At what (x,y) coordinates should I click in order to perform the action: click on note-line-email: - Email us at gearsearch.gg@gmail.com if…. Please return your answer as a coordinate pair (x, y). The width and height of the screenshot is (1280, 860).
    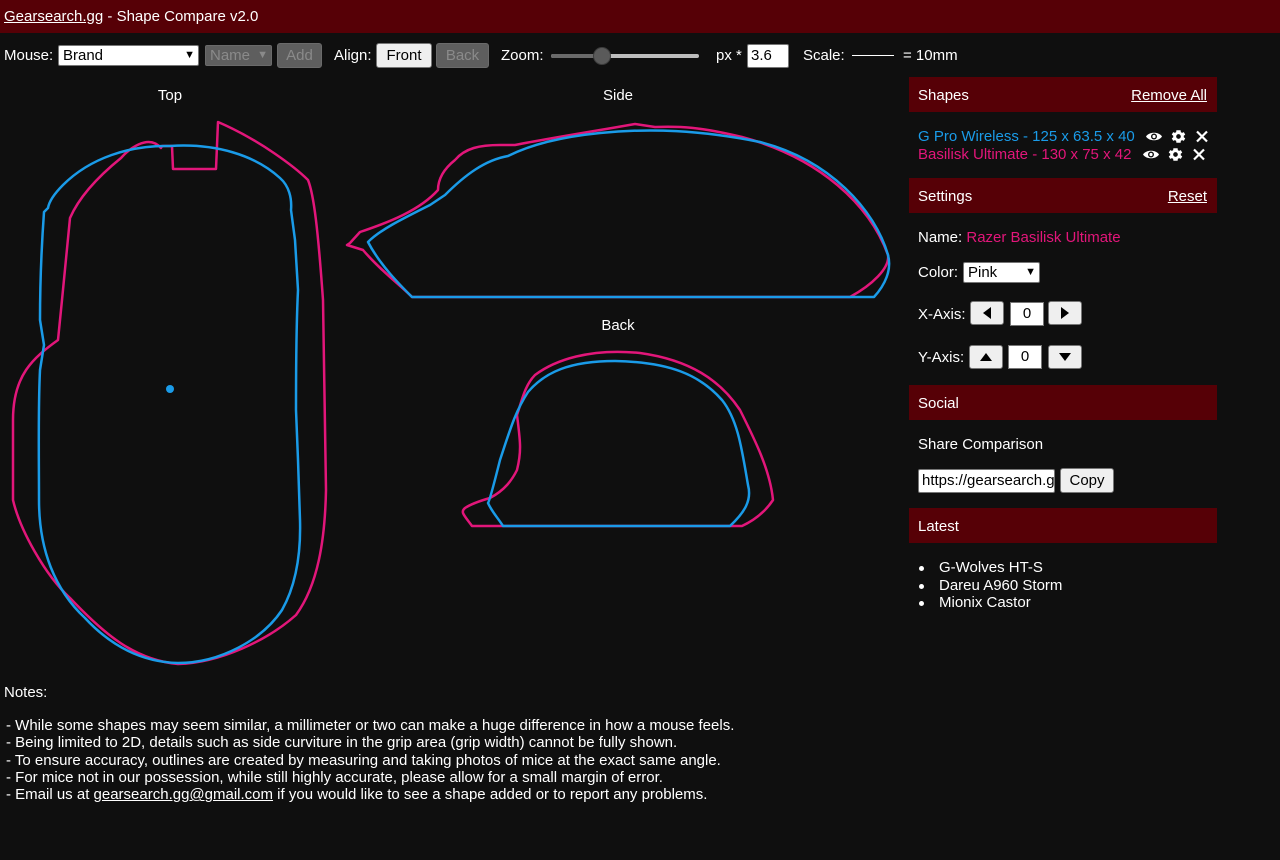
    Looking at the image, I should click on (370, 794).